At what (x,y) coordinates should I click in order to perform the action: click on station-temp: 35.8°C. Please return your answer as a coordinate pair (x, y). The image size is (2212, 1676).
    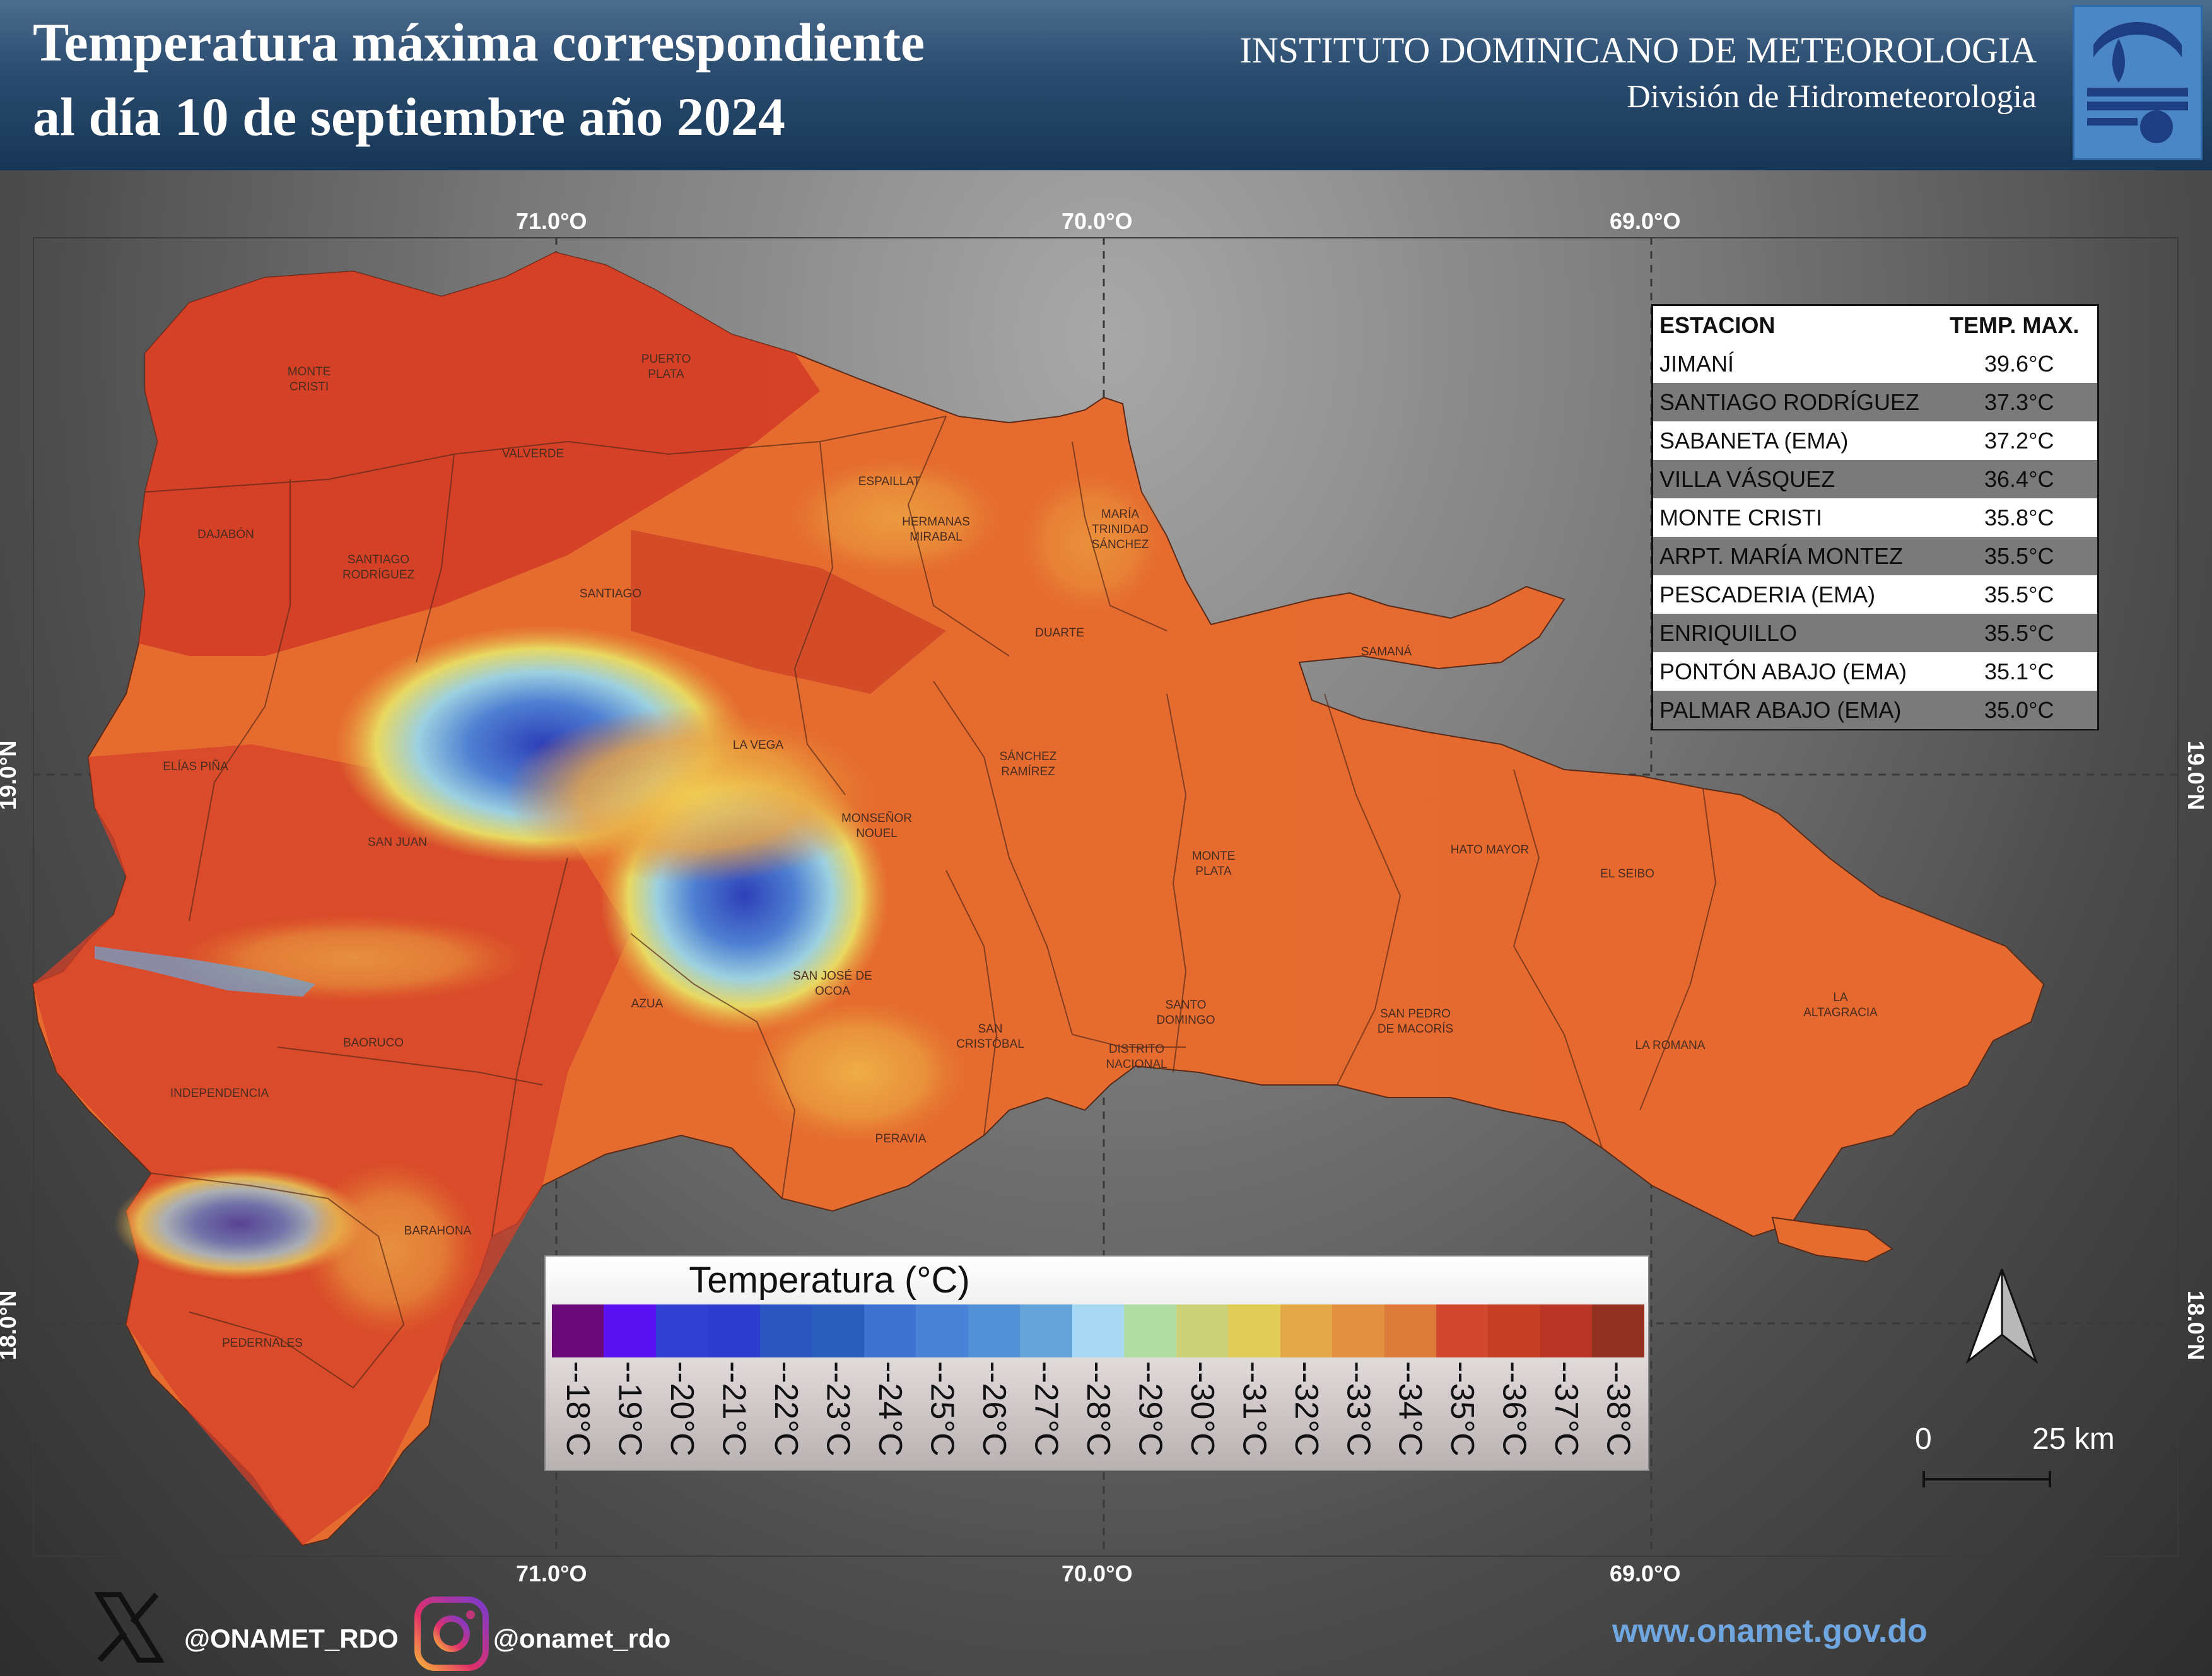
    Looking at the image, I should click on (2019, 517).